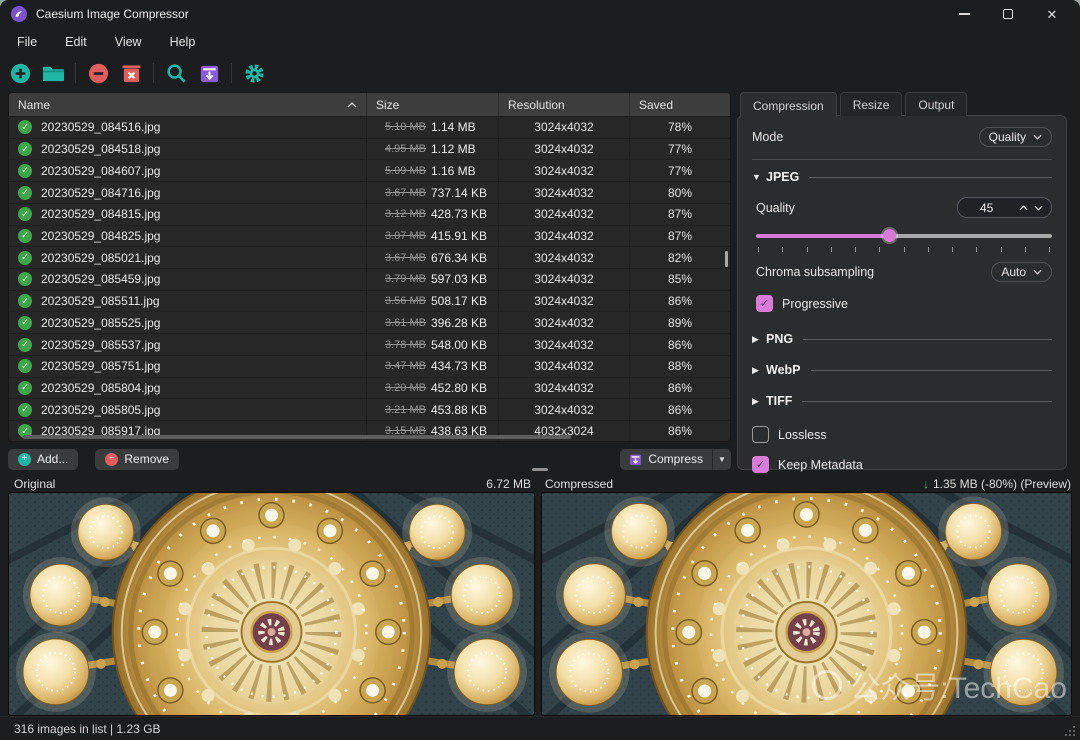  What do you see at coordinates (779, 339) in the screenshot?
I see `png-section-title: PNG` at bounding box center [779, 339].